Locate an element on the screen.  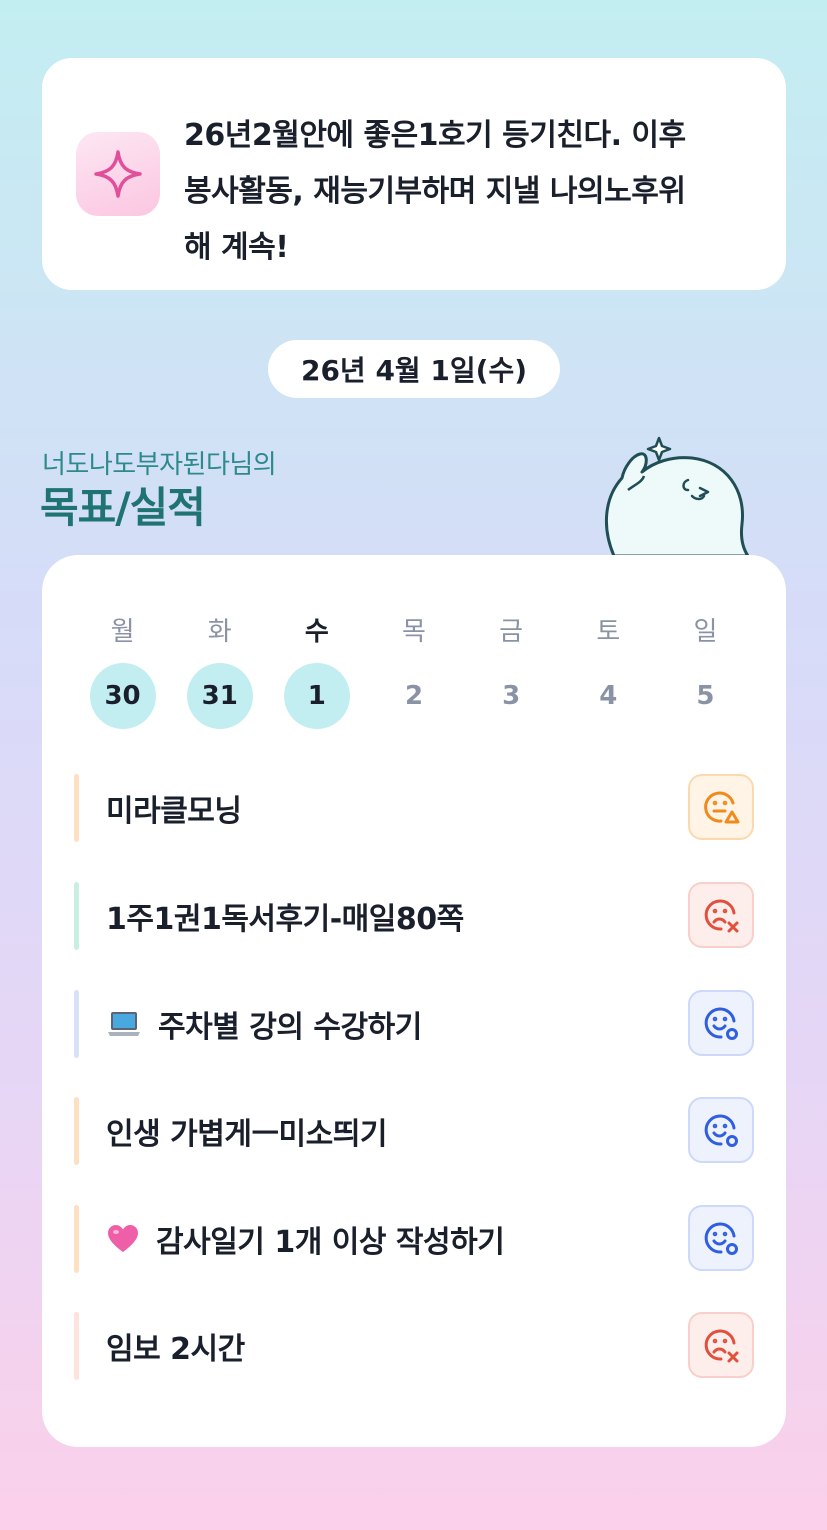
day-number: 31 is located at coordinates (219, 696).